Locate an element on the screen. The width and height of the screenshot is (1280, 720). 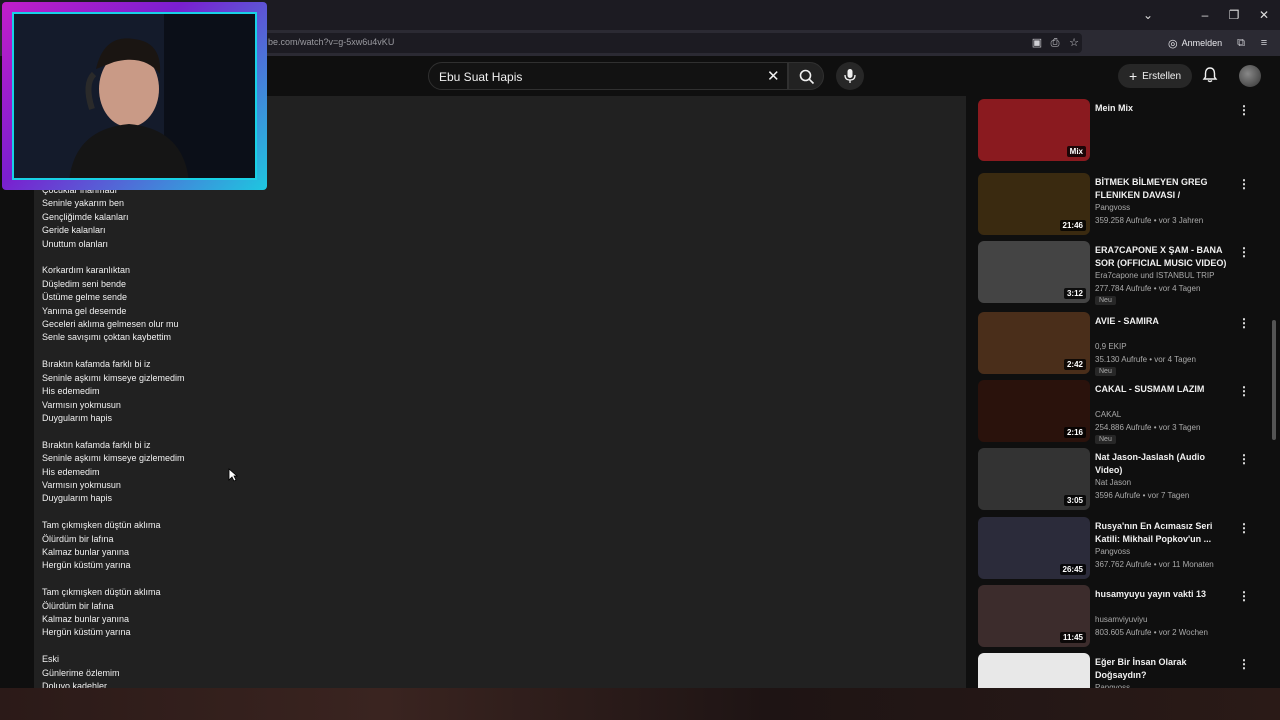
webcam-video is located at coordinates (134, 96).